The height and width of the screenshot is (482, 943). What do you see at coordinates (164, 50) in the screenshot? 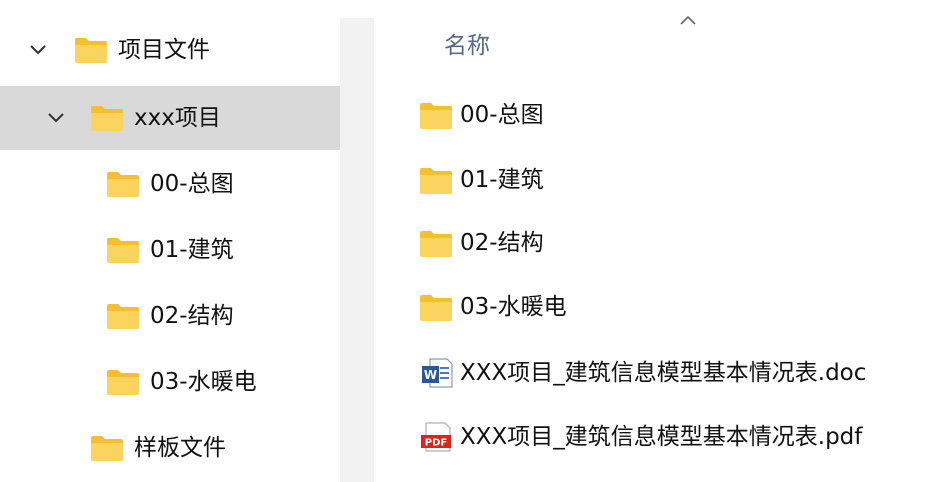
I see `nav-item-label: 项目文件` at bounding box center [164, 50].